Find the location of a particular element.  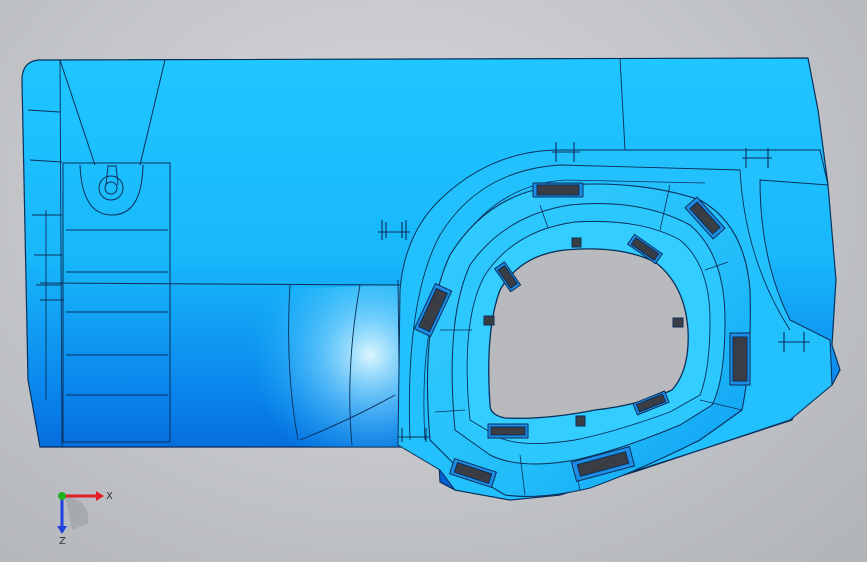

orientation-triad: X Z is located at coordinates (85, 513).